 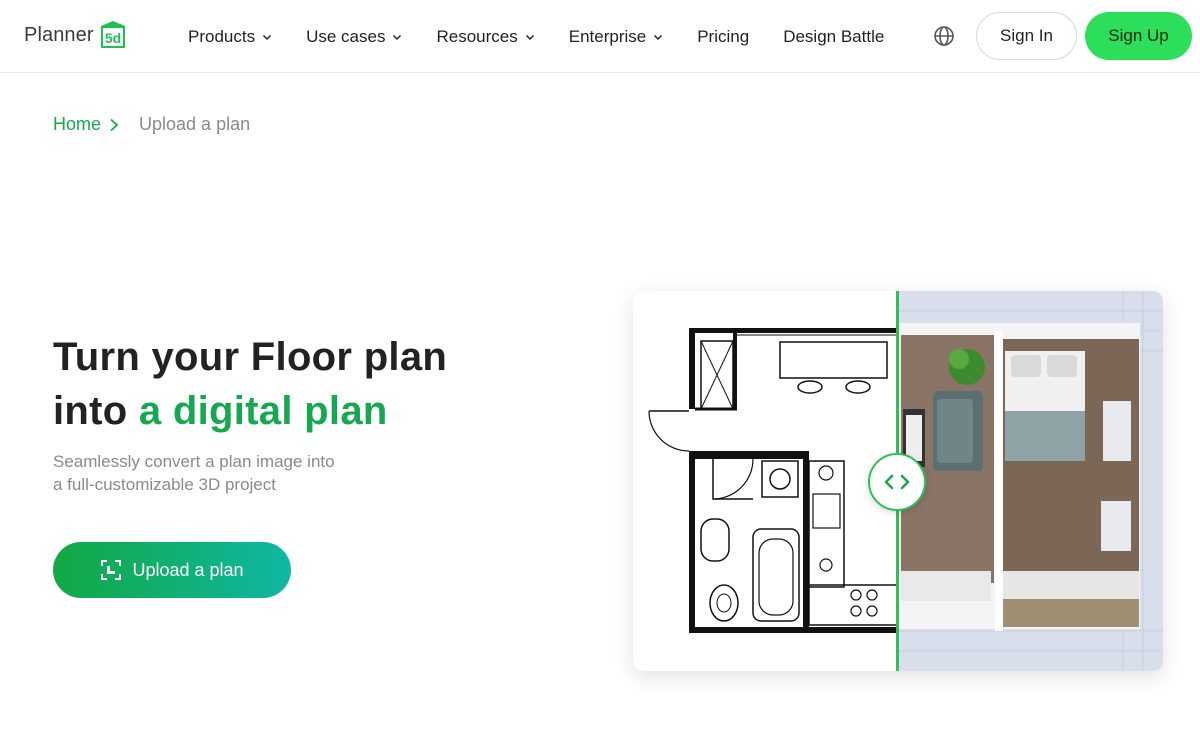 I want to click on nav-use-cases: Use cases, so click(x=354, y=37).